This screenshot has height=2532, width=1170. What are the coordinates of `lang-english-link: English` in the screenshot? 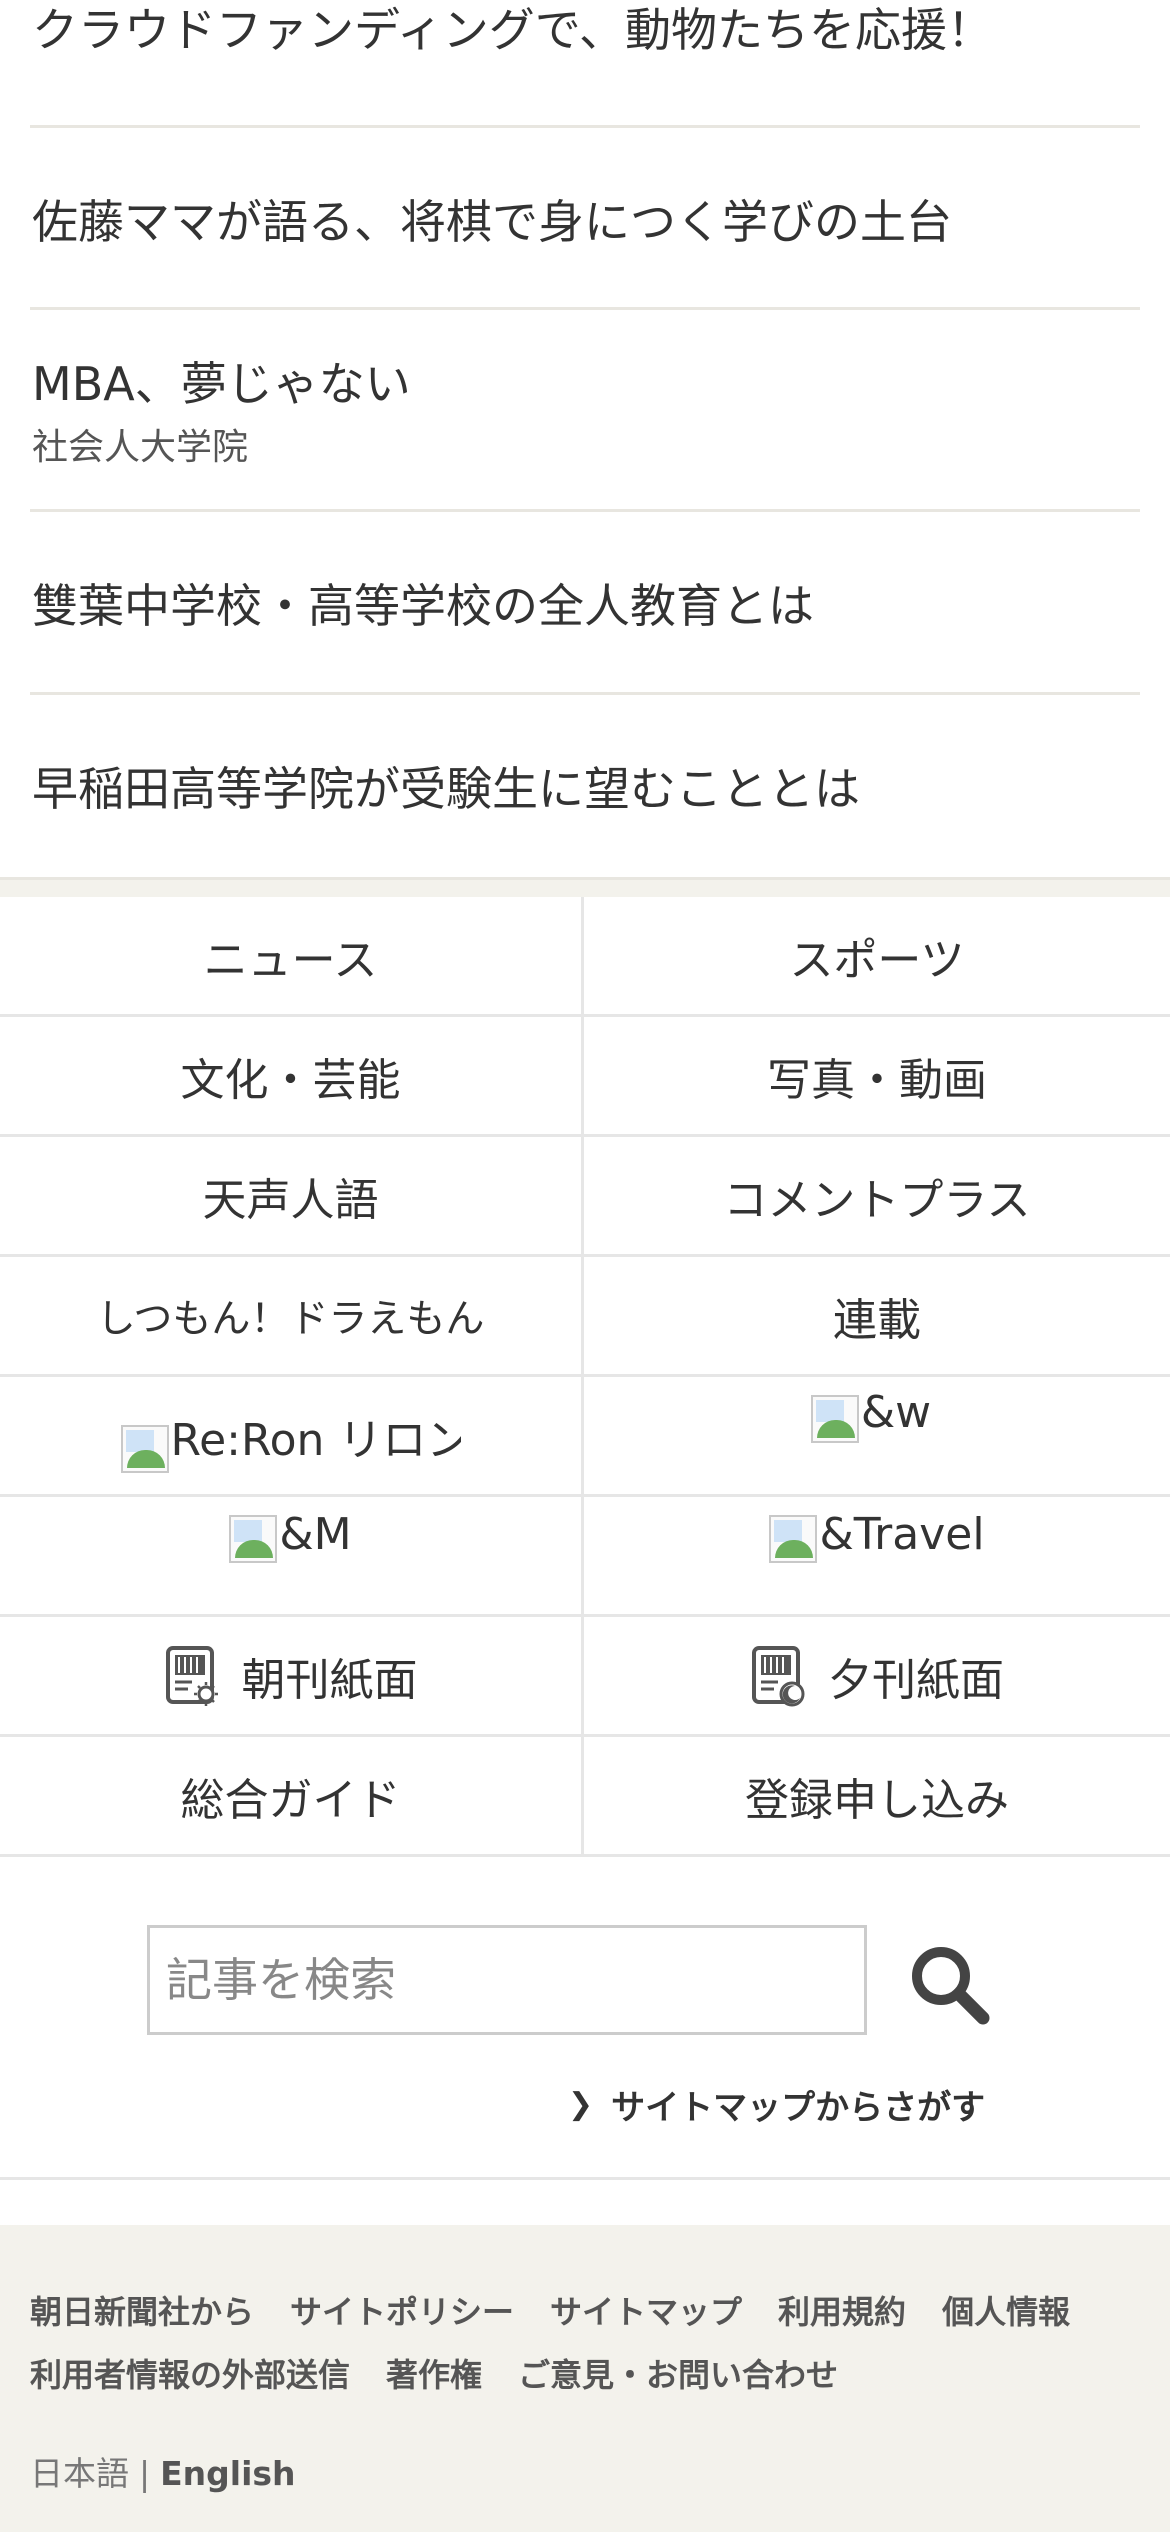 It's located at (227, 2473).